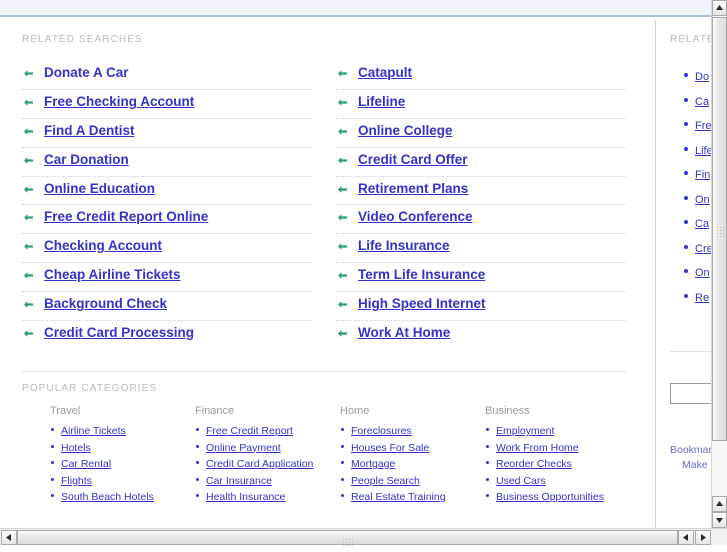  Describe the element at coordinates (405, 130) in the screenshot. I see `related-search-link: Online College` at that location.